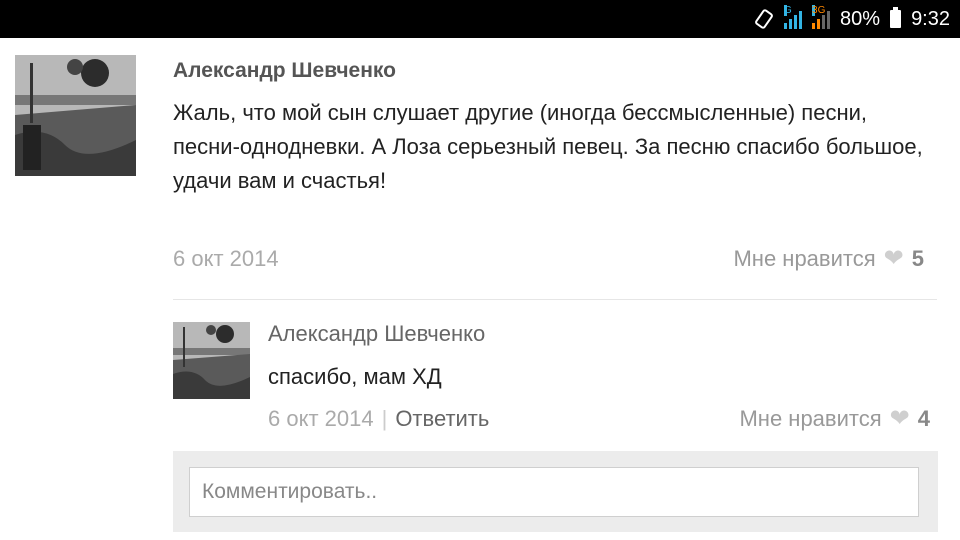 This screenshot has width=960, height=540. Describe the element at coordinates (819, 10) in the screenshot. I see `network-type-label: 3G` at that location.